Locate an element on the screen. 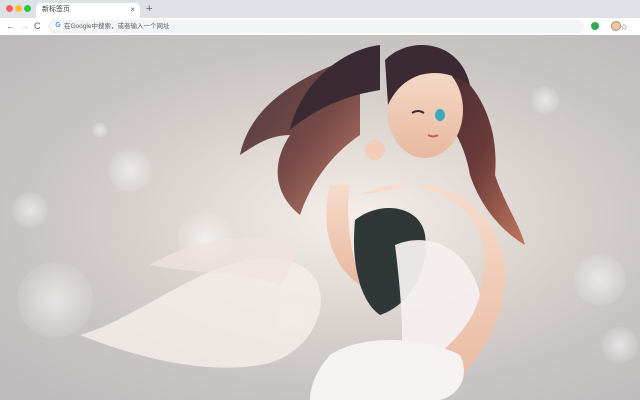 Image resolution: width=640 pixels, height=400 pixels. omnibox: G 在Google中搜索，或者输入一个网址 ☆ is located at coordinates (338, 26).